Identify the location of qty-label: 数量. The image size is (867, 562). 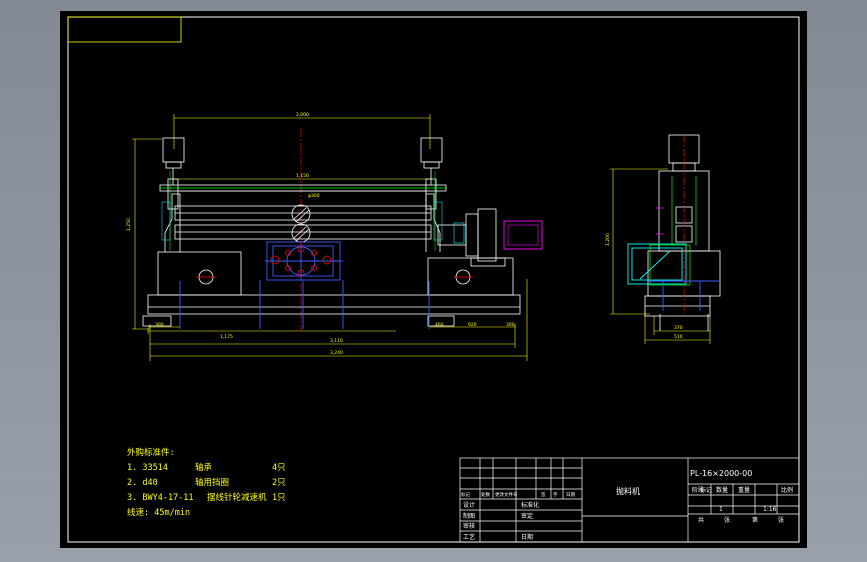
(722, 490).